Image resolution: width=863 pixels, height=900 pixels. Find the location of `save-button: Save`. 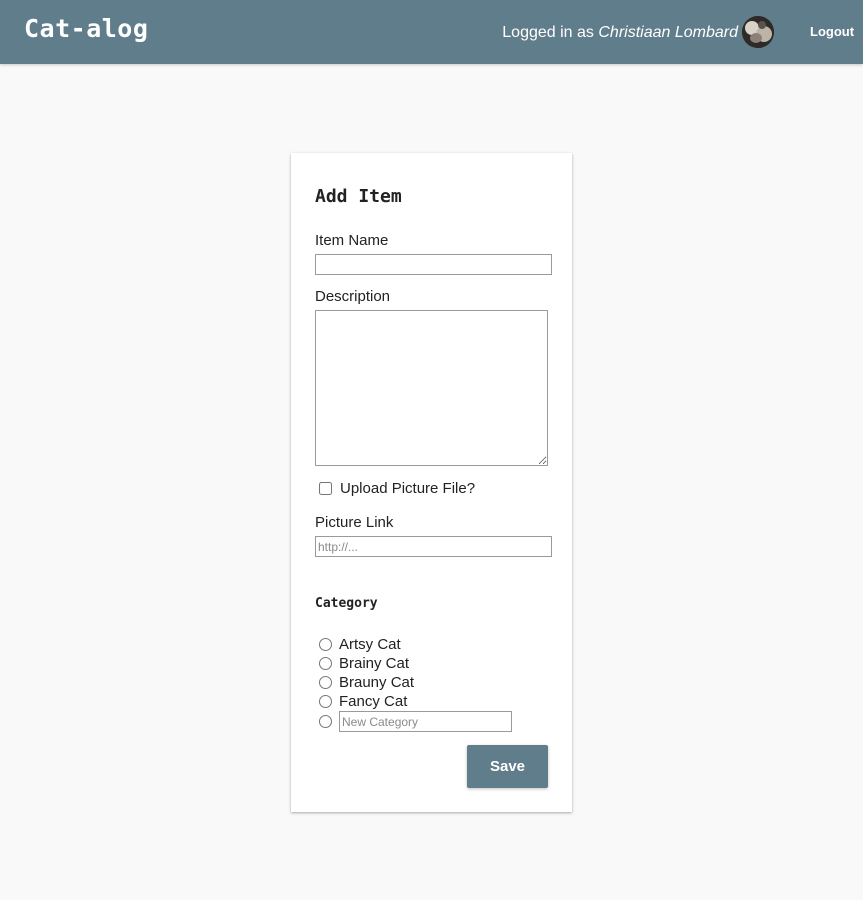

save-button: Save is located at coordinates (507, 766).